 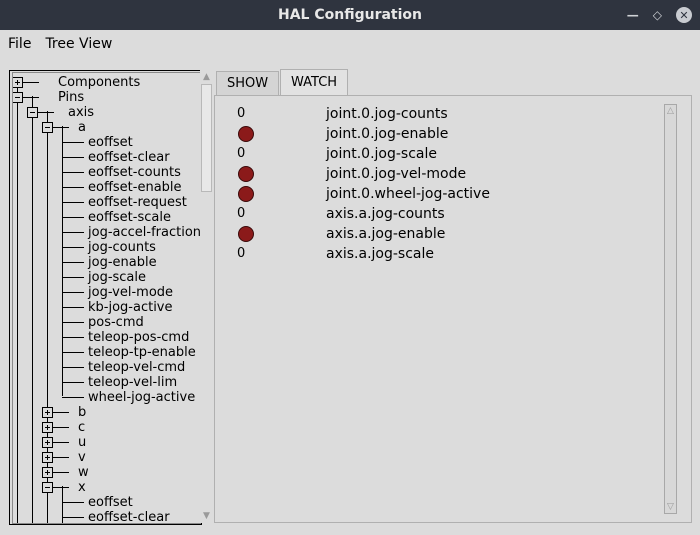 I want to click on menu-file: File, so click(x=18, y=44).